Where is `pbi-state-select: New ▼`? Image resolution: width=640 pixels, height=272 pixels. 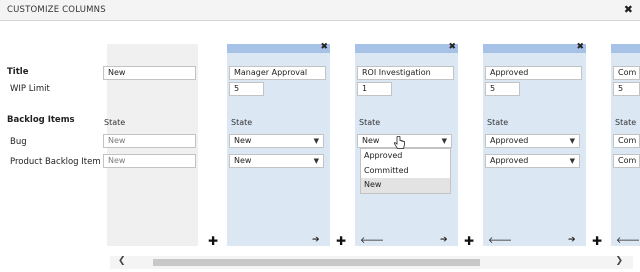
pbi-state-select: New ▼ is located at coordinates (276, 161).